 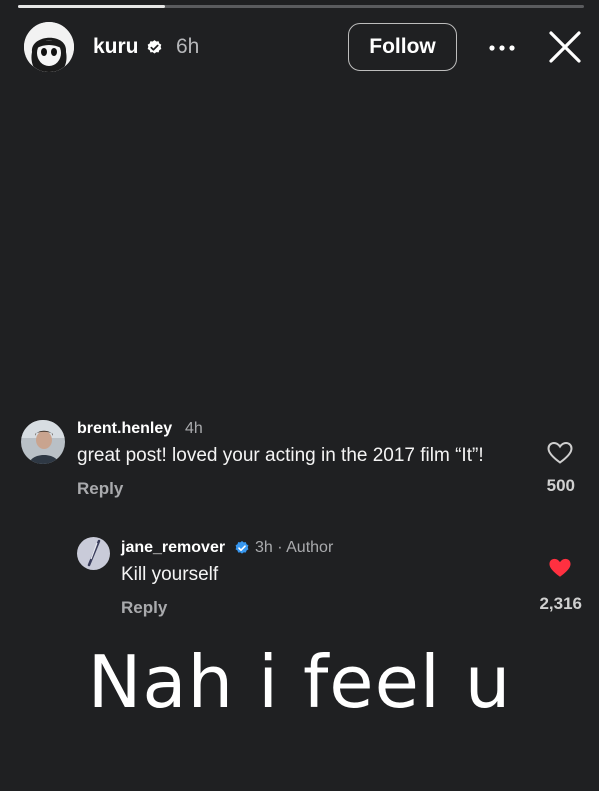 I want to click on comment-time: 4h, so click(x=194, y=428).